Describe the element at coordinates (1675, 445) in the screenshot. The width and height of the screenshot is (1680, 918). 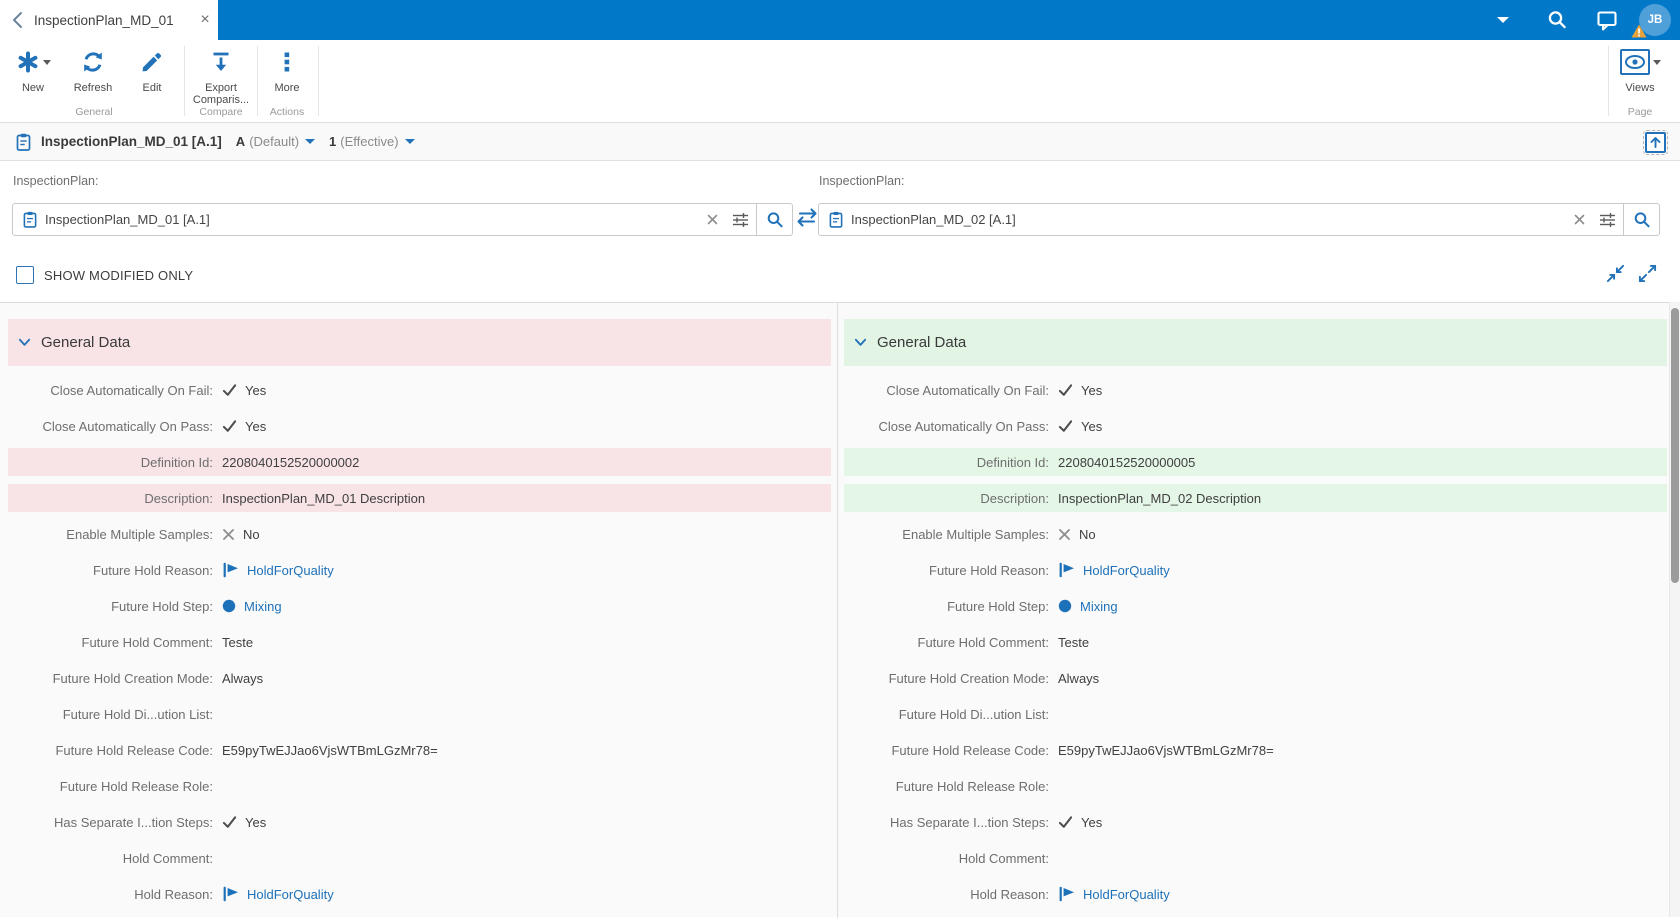
I see `scrollbar-thumb` at that location.